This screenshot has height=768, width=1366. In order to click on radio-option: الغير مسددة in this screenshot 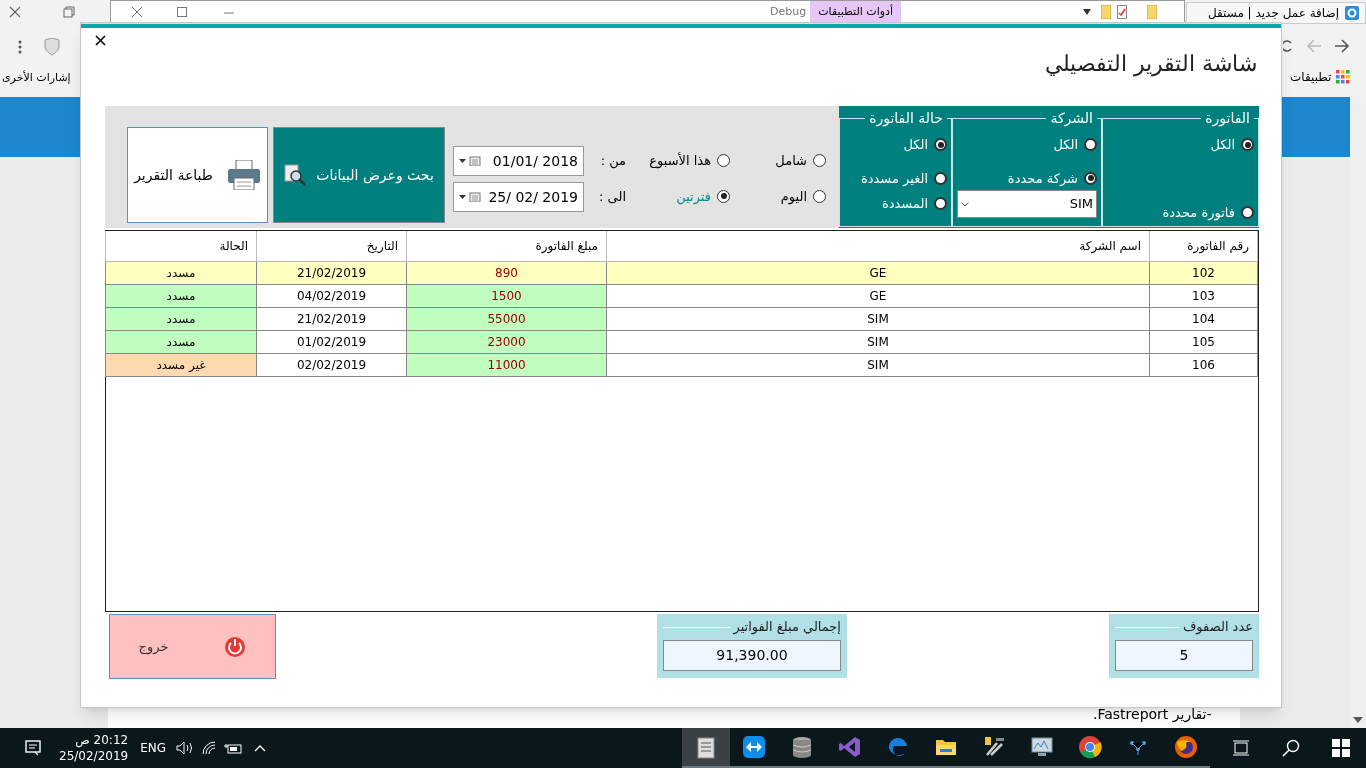, I will do `click(895, 178)`.